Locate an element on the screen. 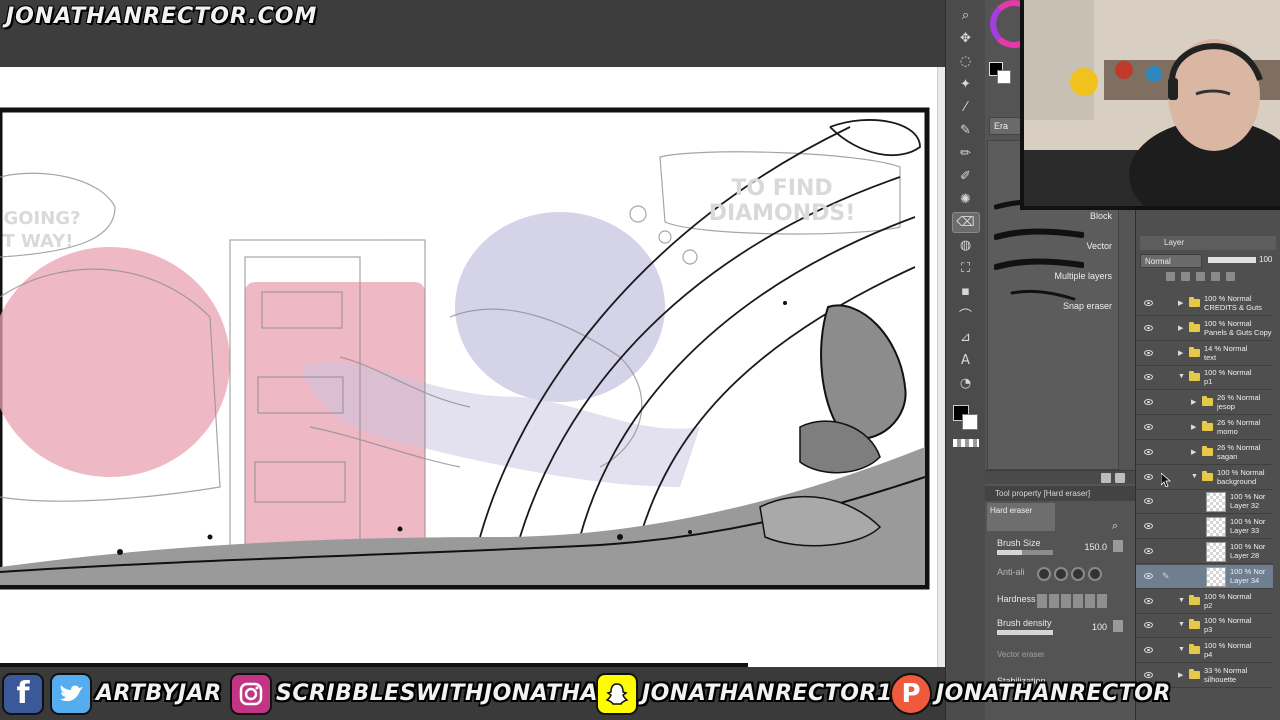 The height and width of the screenshot is (720, 1280). brush-size-spinner is located at coordinates (1118, 546).